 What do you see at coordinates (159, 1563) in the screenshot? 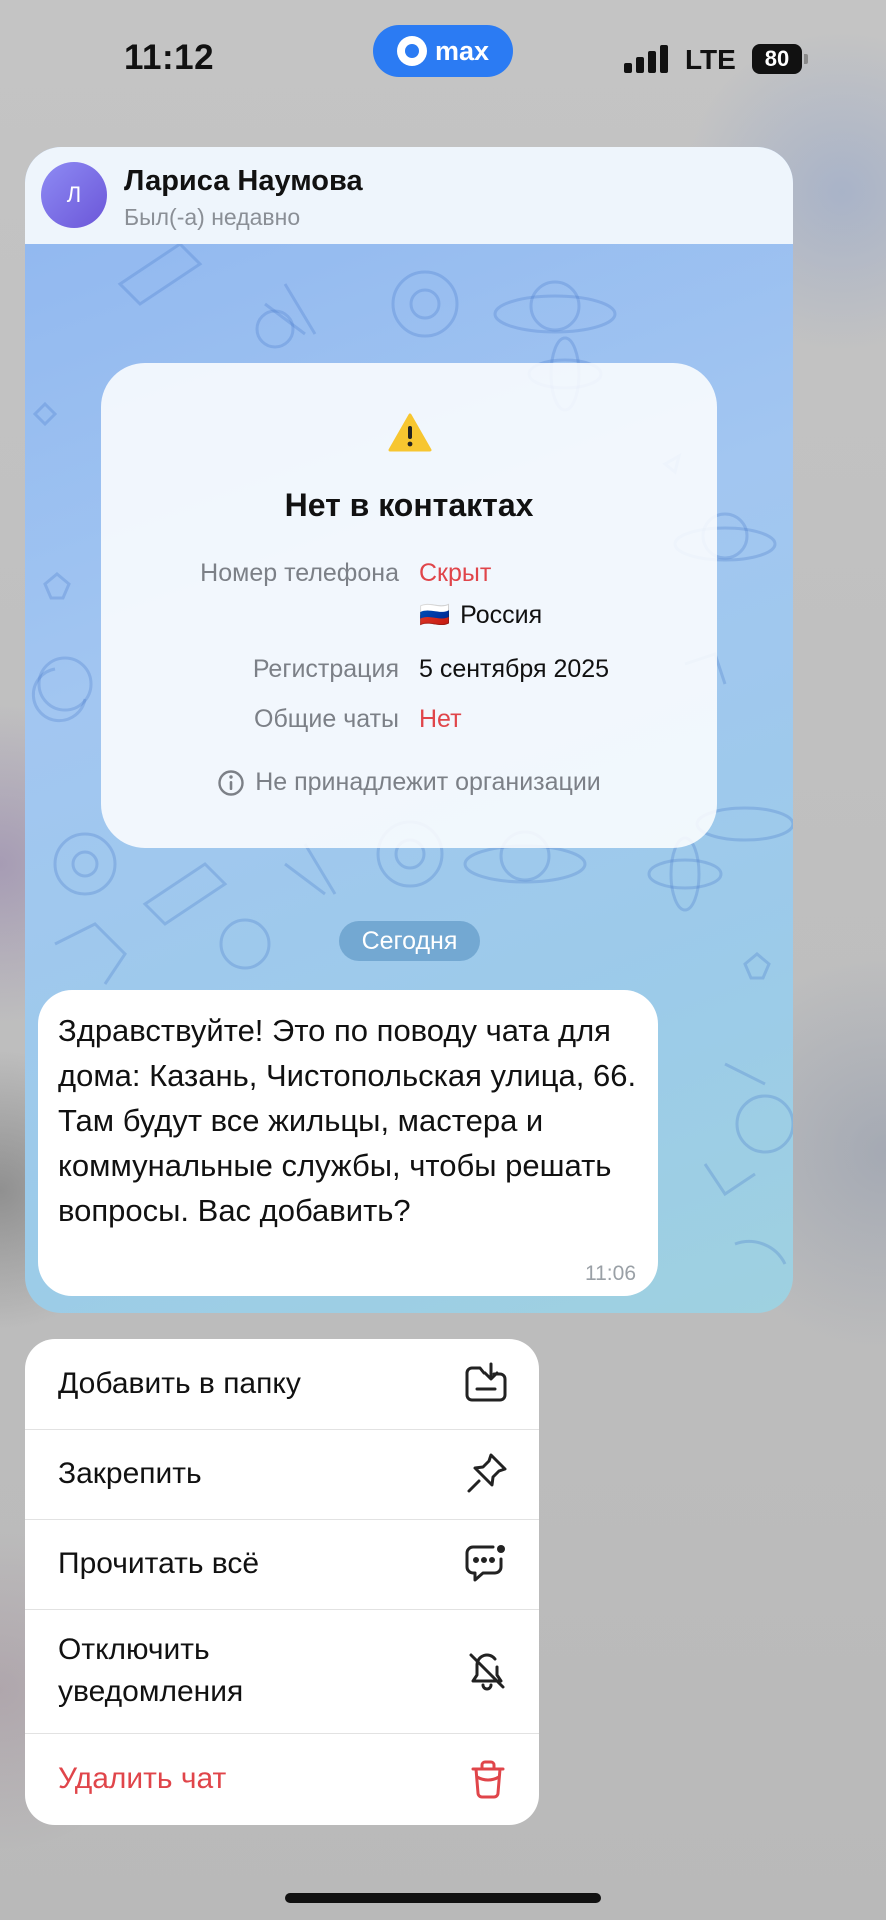
I see `menu-item-label: Прочитать всё` at bounding box center [159, 1563].